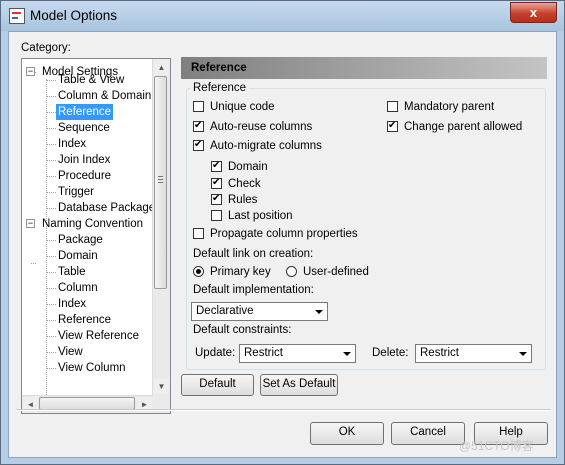 This screenshot has height=465, width=565. What do you see at coordinates (215, 353) in the screenshot?
I see `update-label: Update:` at bounding box center [215, 353].